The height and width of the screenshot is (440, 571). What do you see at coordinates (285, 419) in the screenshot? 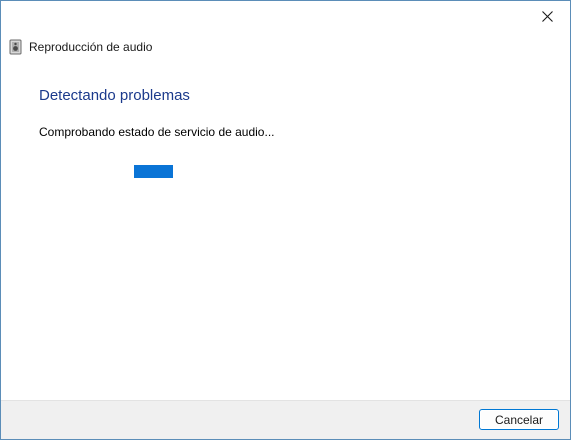
I see `footer-bar: Cancelar` at bounding box center [285, 419].